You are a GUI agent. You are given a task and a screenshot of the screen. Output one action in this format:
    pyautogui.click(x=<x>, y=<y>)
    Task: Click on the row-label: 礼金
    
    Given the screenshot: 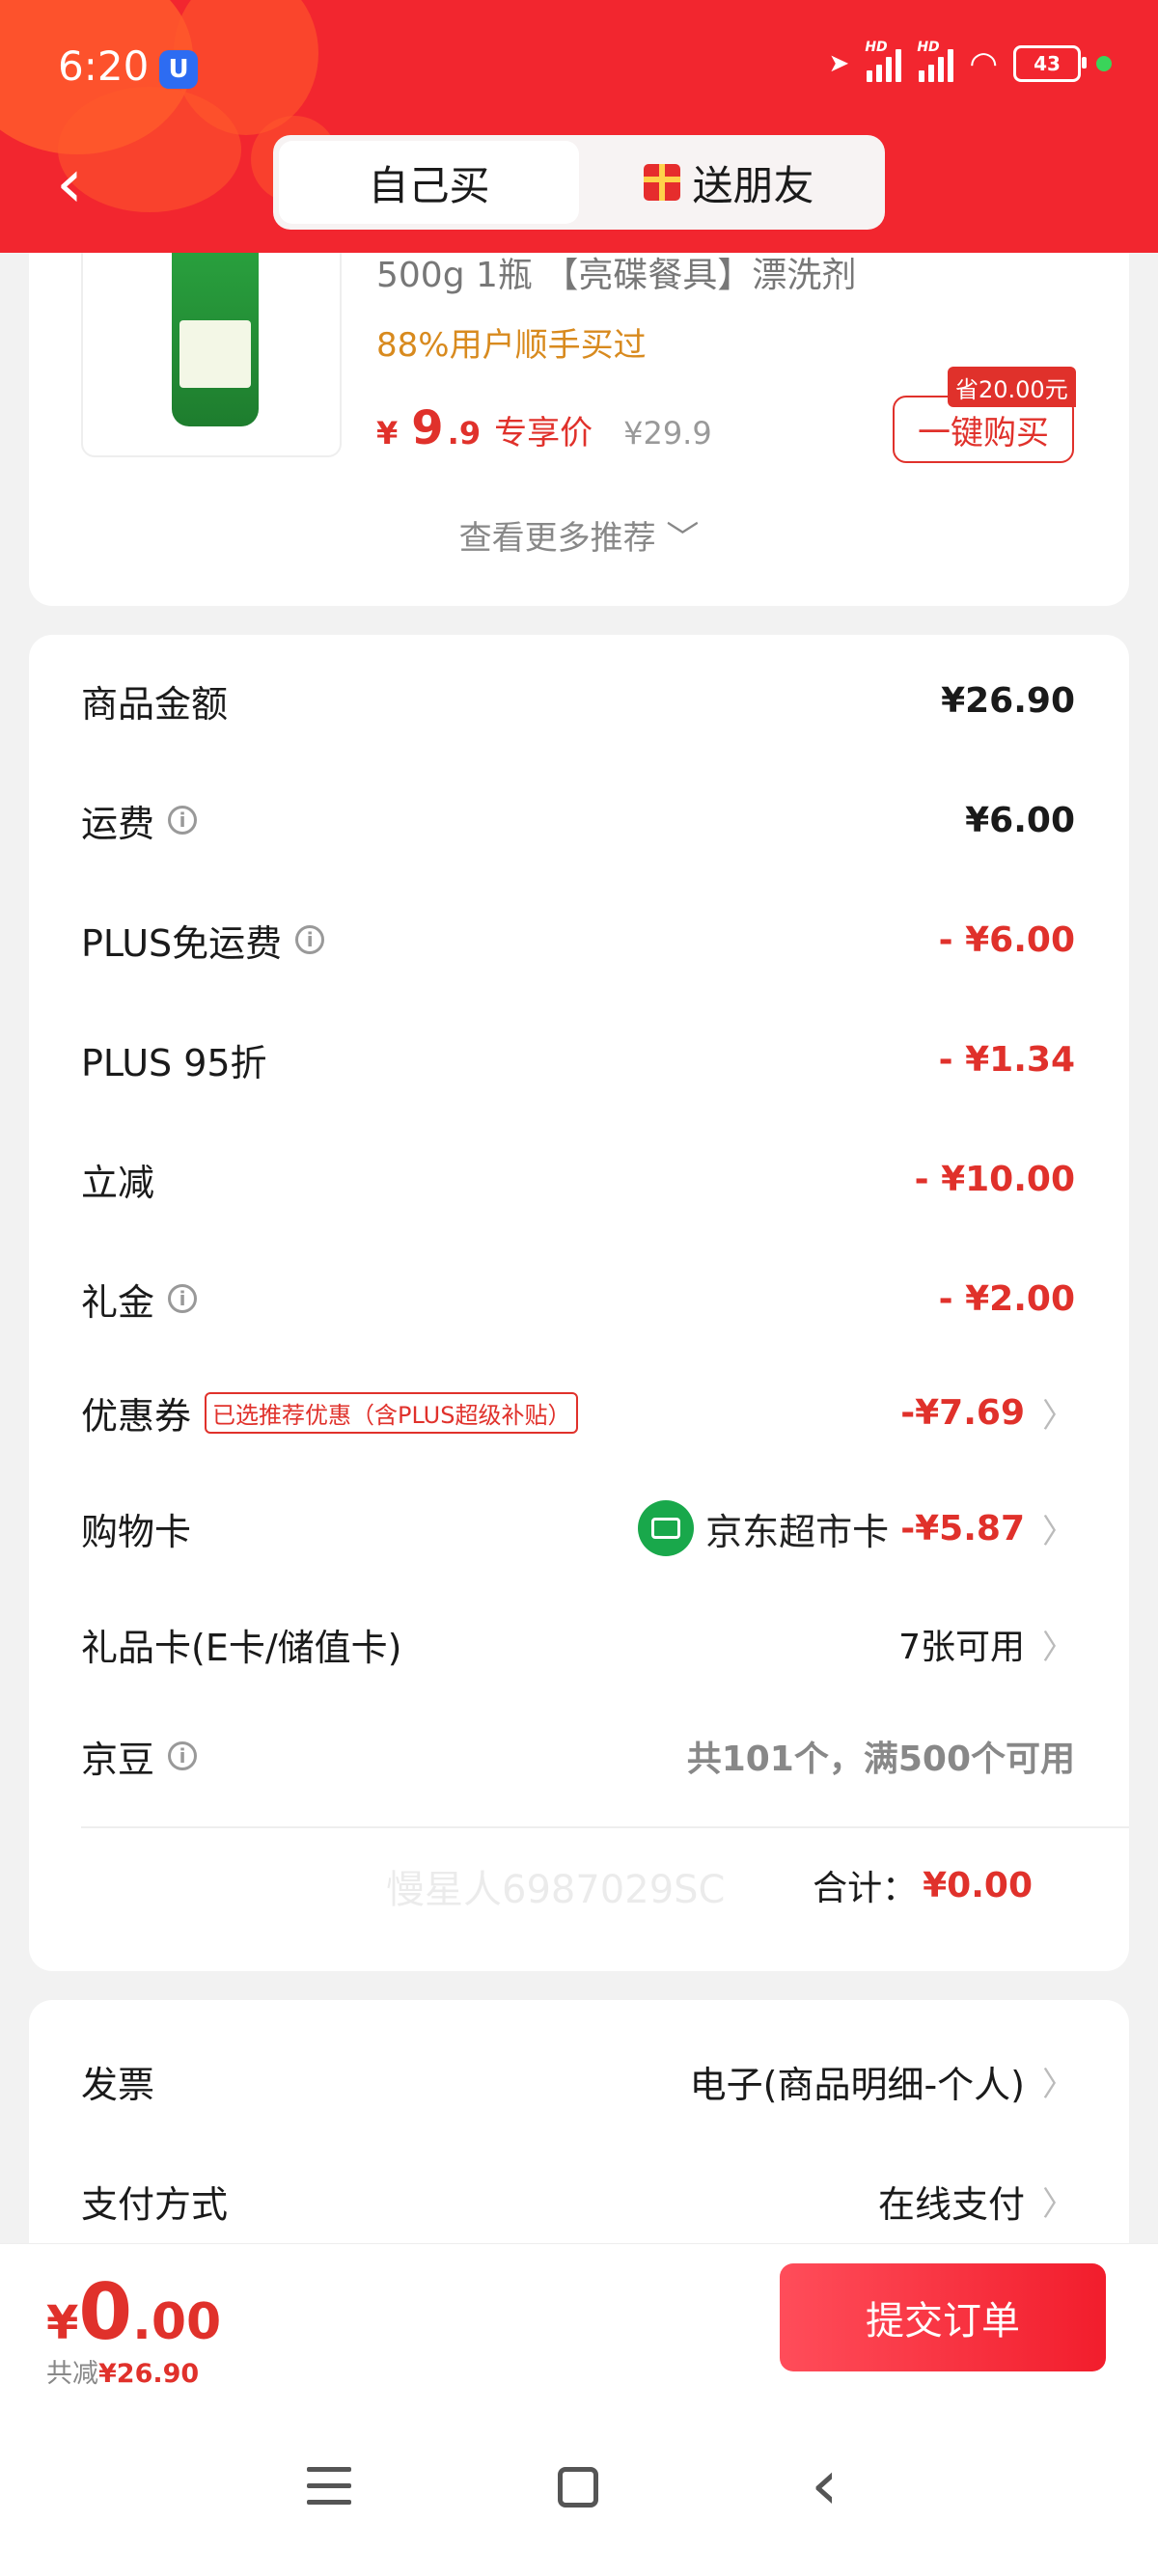 What is the action you would take?
    pyautogui.click(x=118, y=1302)
    